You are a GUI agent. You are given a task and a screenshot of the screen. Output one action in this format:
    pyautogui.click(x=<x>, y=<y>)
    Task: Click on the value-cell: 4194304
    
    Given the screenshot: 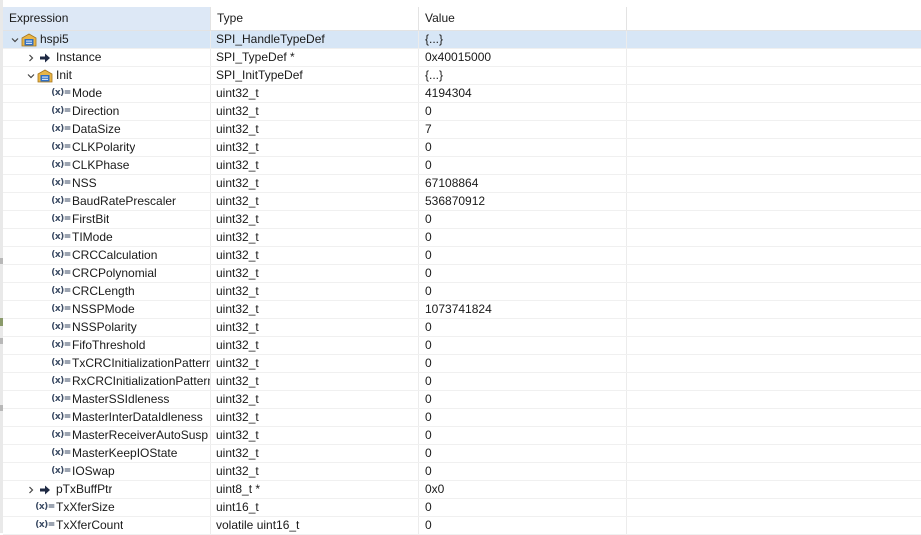 What is the action you would take?
    pyautogui.click(x=523, y=93)
    